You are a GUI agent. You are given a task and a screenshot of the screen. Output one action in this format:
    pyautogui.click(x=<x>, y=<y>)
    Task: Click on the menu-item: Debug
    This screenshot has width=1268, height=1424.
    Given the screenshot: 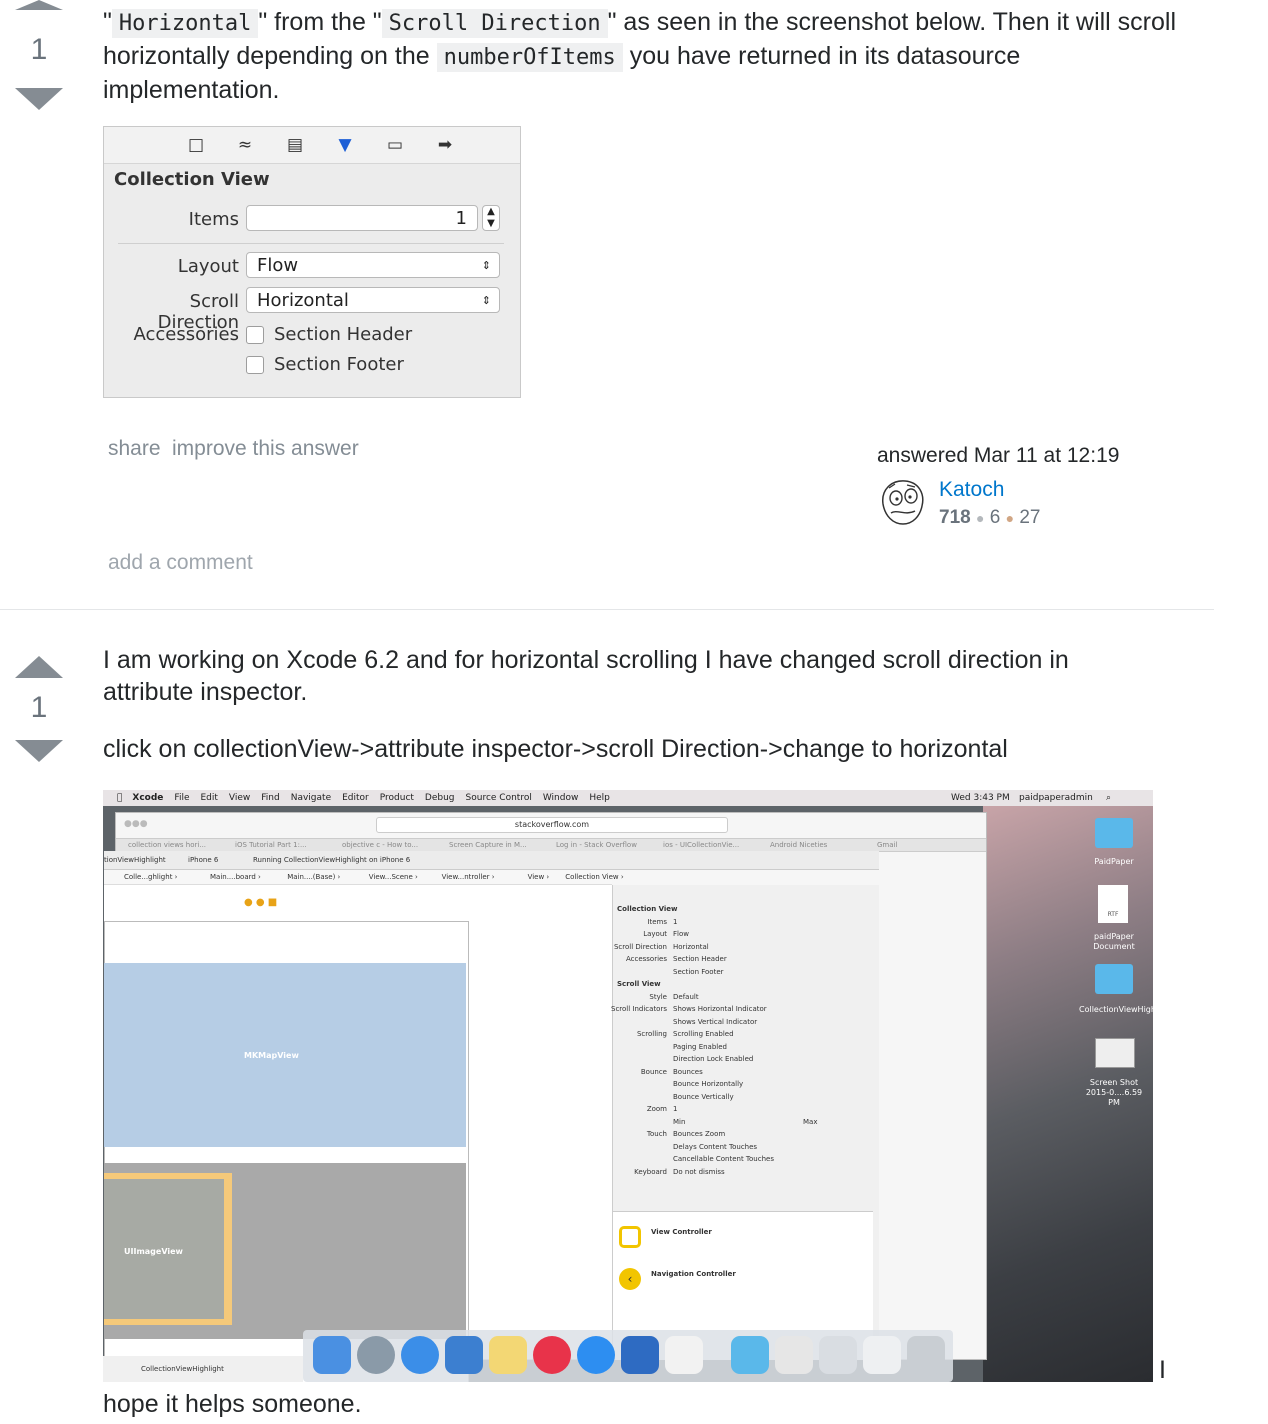 What is the action you would take?
    pyautogui.click(x=440, y=798)
    